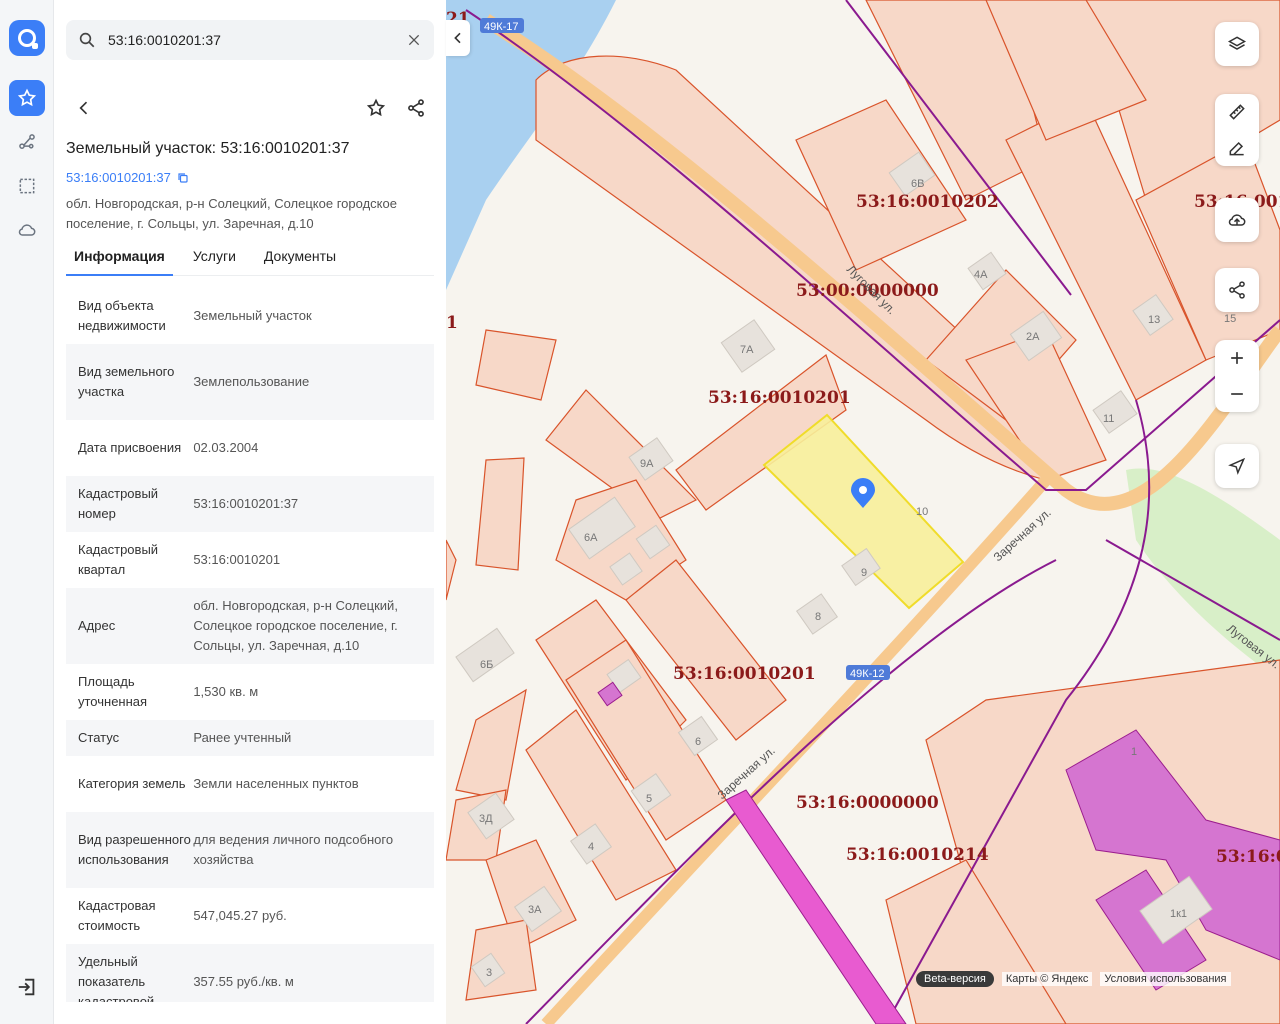 This screenshot has height=1024, width=1280. I want to click on building-number: 6В, so click(917, 184).